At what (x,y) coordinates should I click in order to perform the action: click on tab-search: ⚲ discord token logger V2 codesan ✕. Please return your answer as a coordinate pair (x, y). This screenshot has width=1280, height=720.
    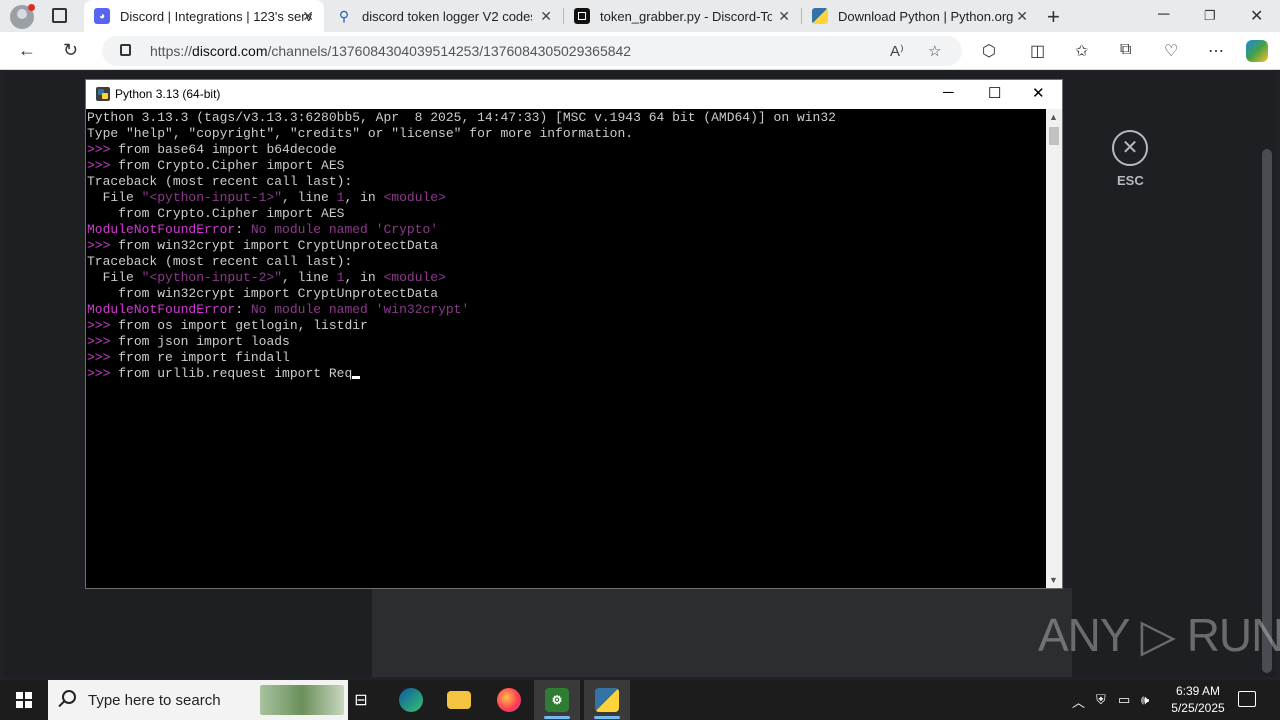
    Looking at the image, I should click on (444, 16).